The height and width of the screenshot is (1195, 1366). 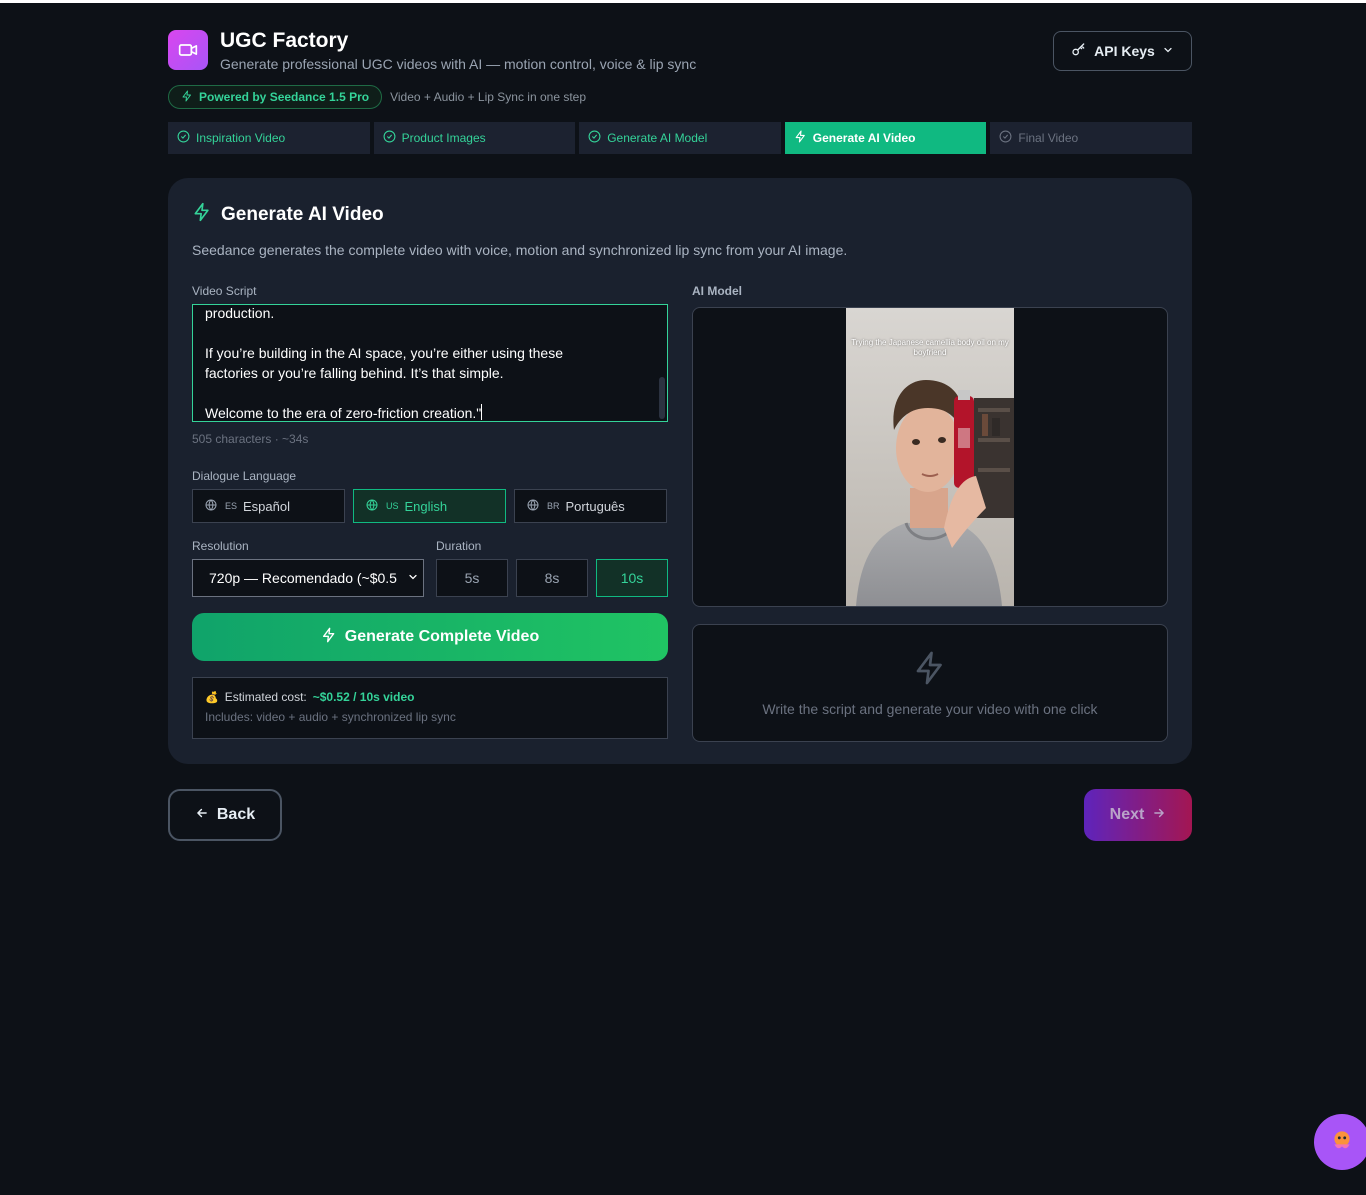 What do you see at coordinates (392, 506) in the screenshot?
I see `language-code: US` at bounding box center [392, 506].